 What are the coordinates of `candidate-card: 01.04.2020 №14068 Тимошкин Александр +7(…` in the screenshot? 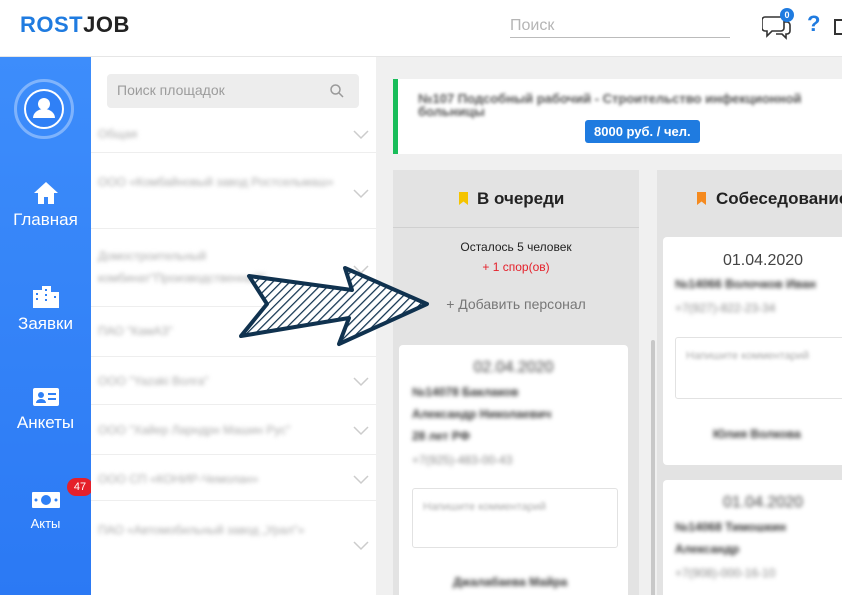 It's located at (752, 537).